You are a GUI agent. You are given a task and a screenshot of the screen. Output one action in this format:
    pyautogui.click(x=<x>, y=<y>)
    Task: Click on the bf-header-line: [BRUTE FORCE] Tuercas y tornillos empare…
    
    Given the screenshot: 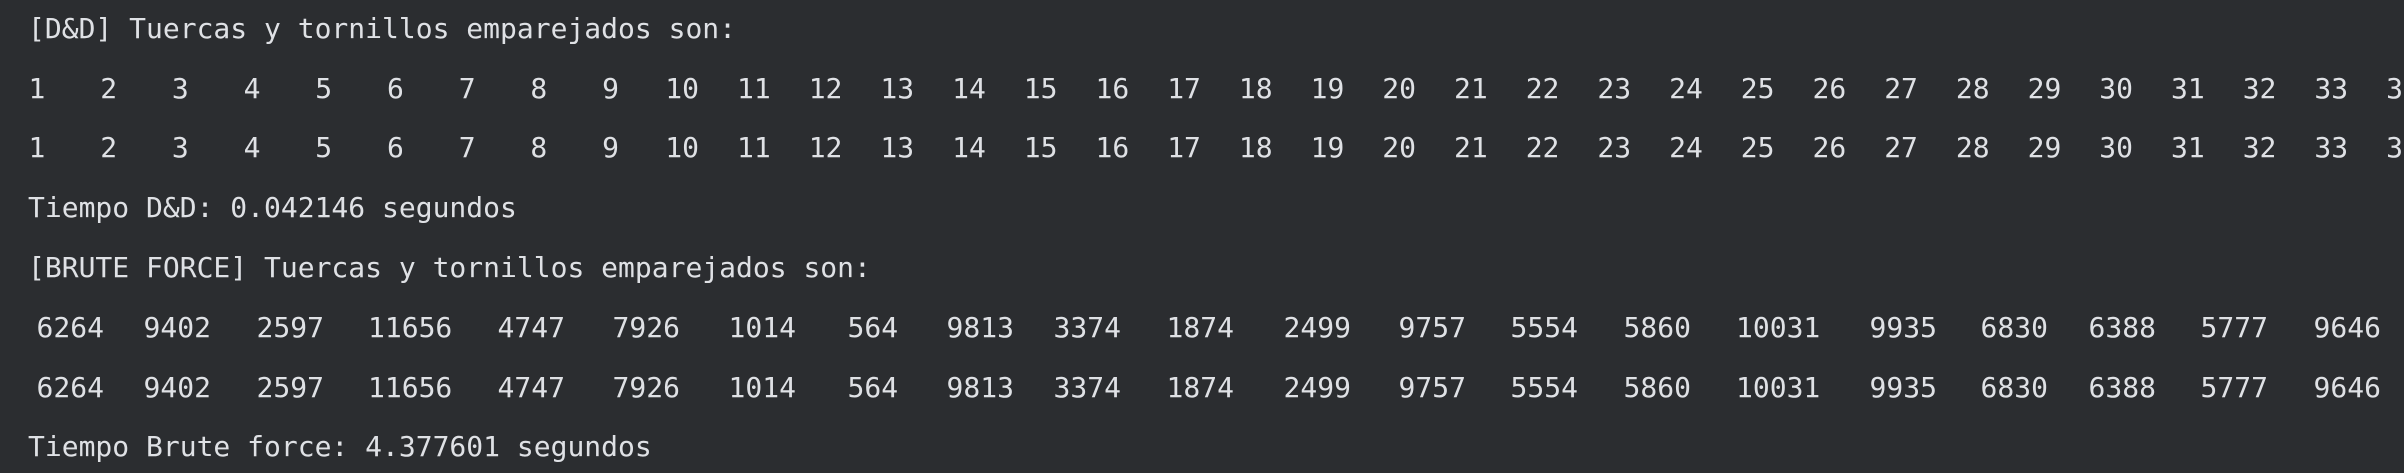 What is the action you would take?
    pyautogui.click(x=449, y=267)
    